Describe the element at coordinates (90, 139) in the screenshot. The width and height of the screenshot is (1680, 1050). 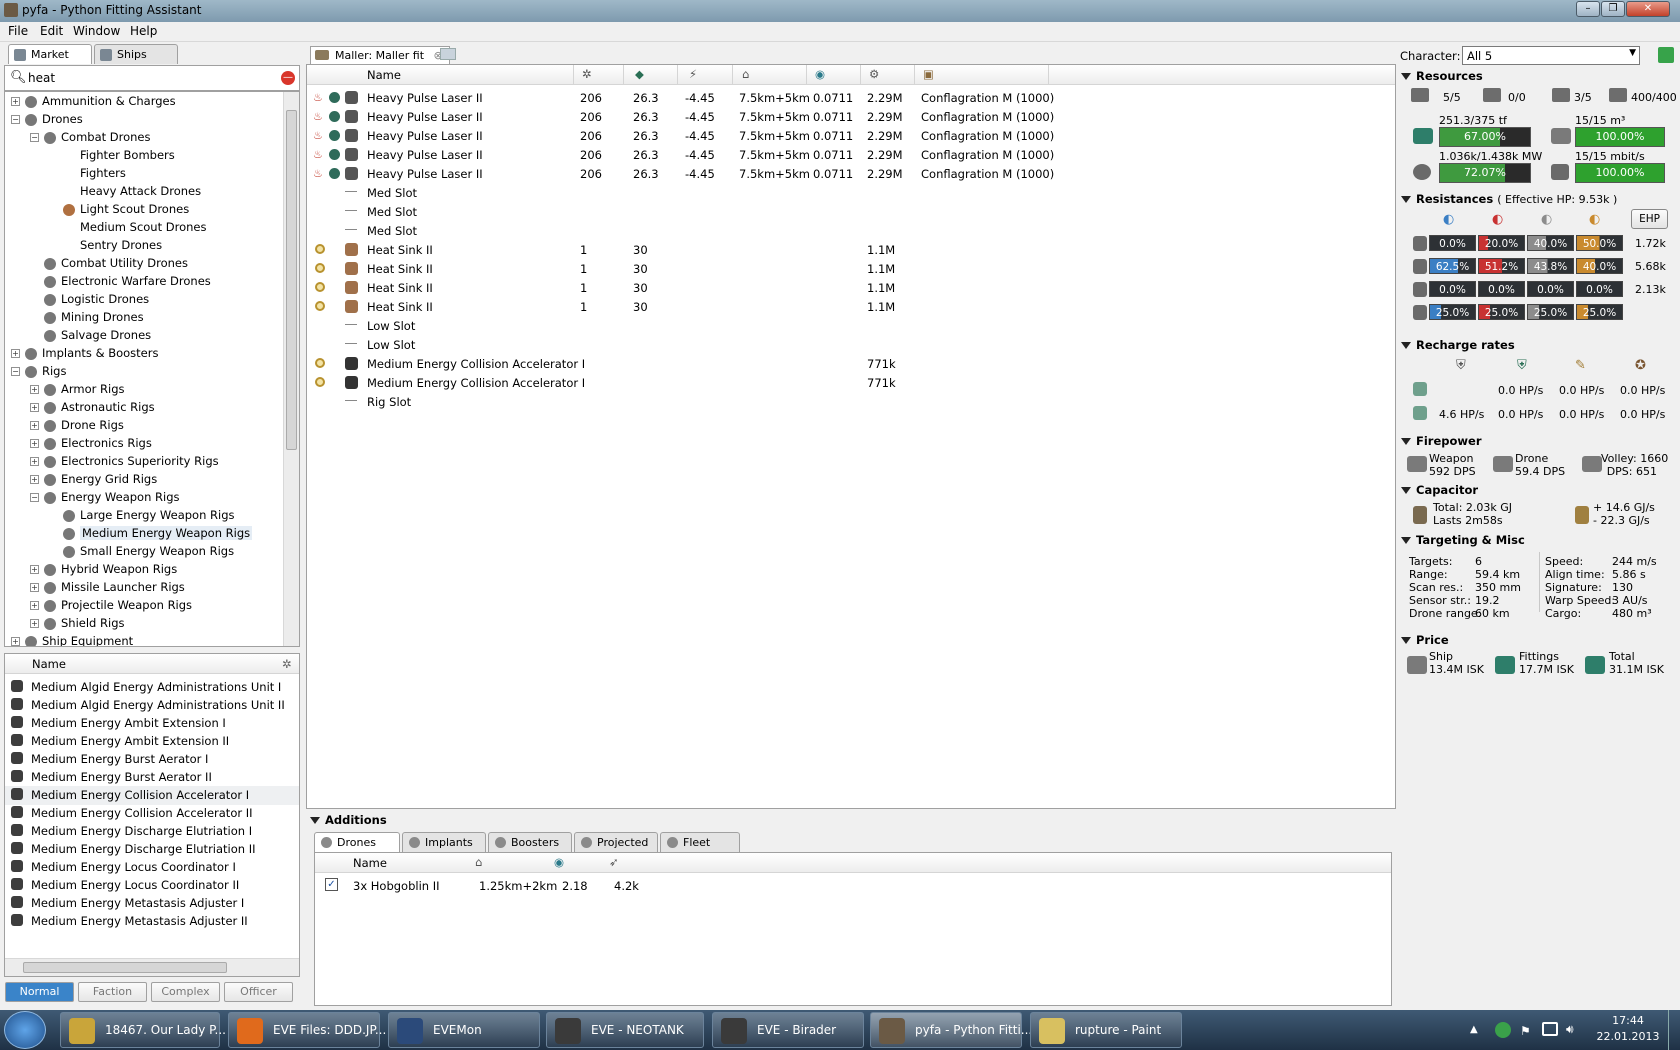
I see `tree-item: − Combat Drones` at that location.